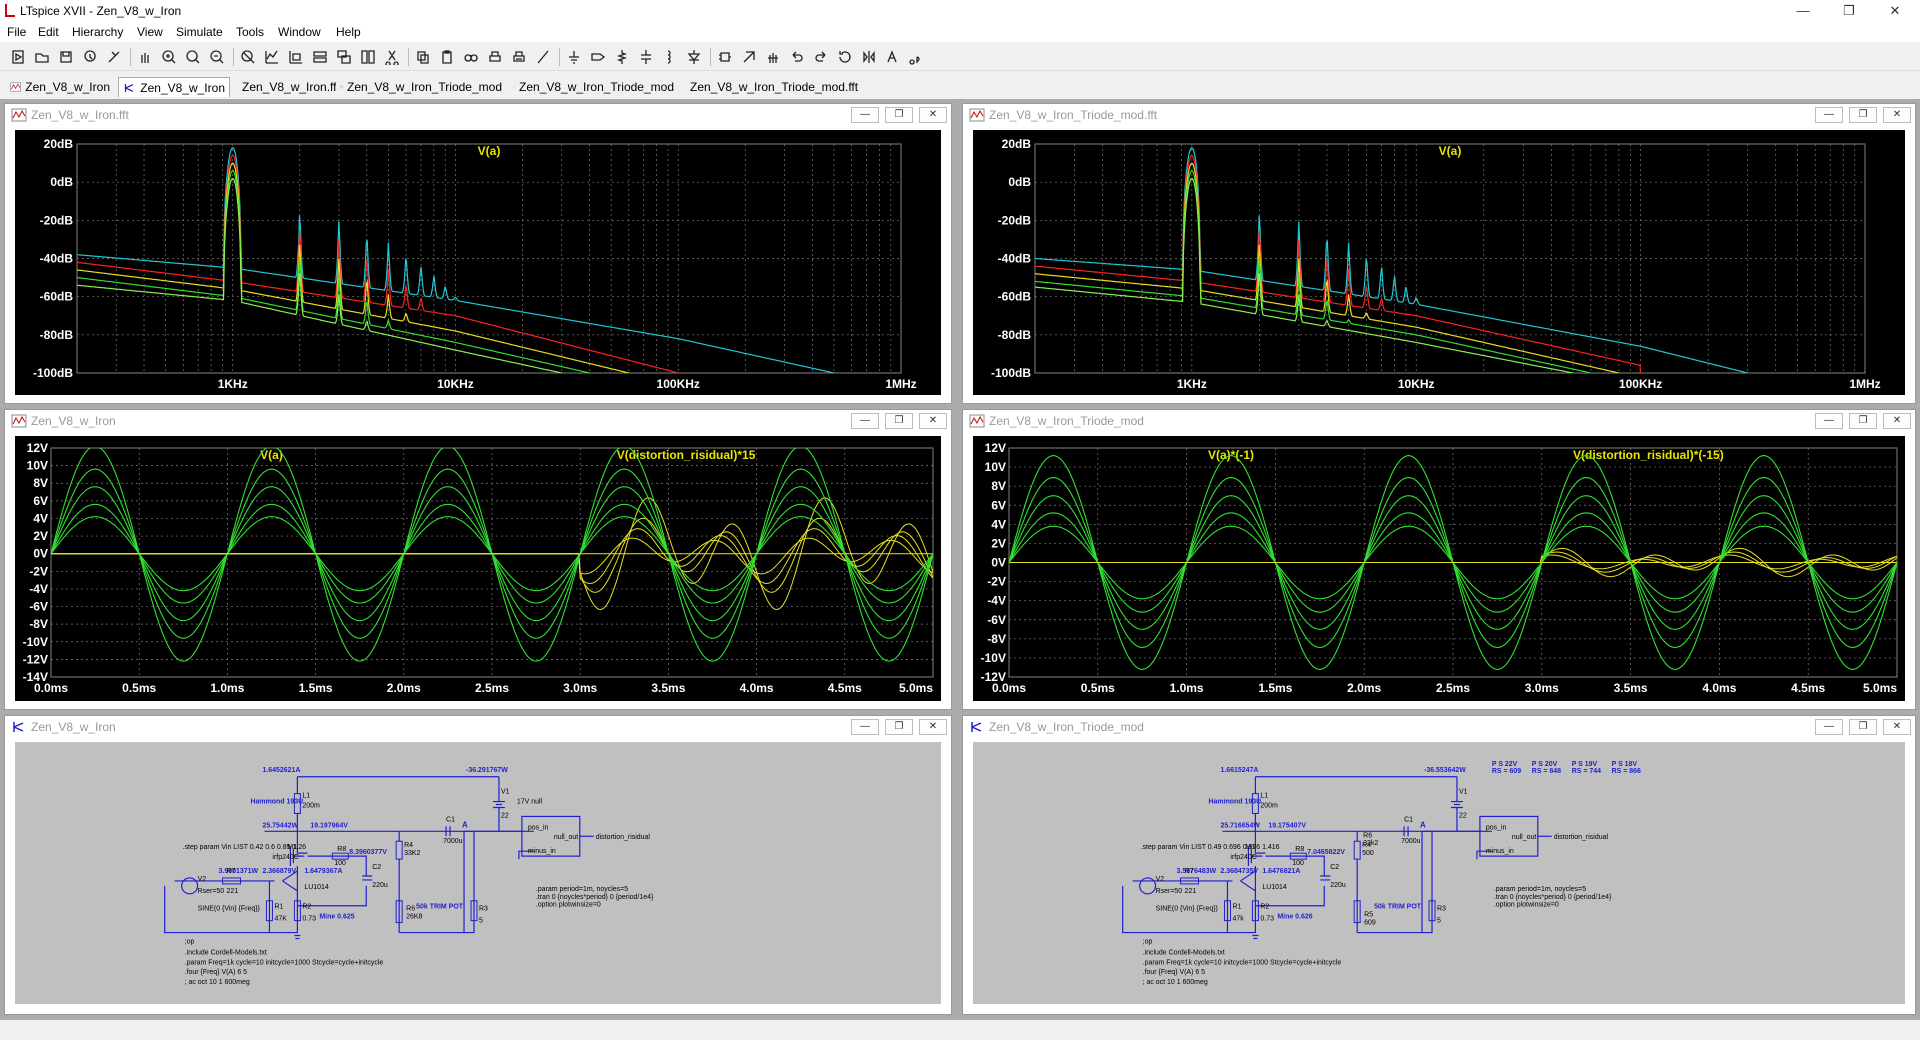 The width and height of the screenshot is (1920, 1040). I want to click on menu-tools: Tools, so click(250, 32).